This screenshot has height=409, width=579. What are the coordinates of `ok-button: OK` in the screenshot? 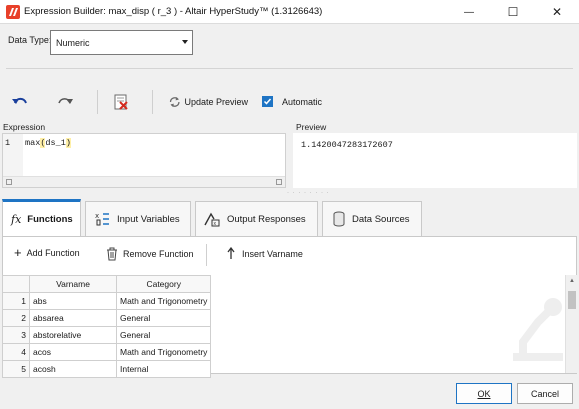 It's located at (484, 393).